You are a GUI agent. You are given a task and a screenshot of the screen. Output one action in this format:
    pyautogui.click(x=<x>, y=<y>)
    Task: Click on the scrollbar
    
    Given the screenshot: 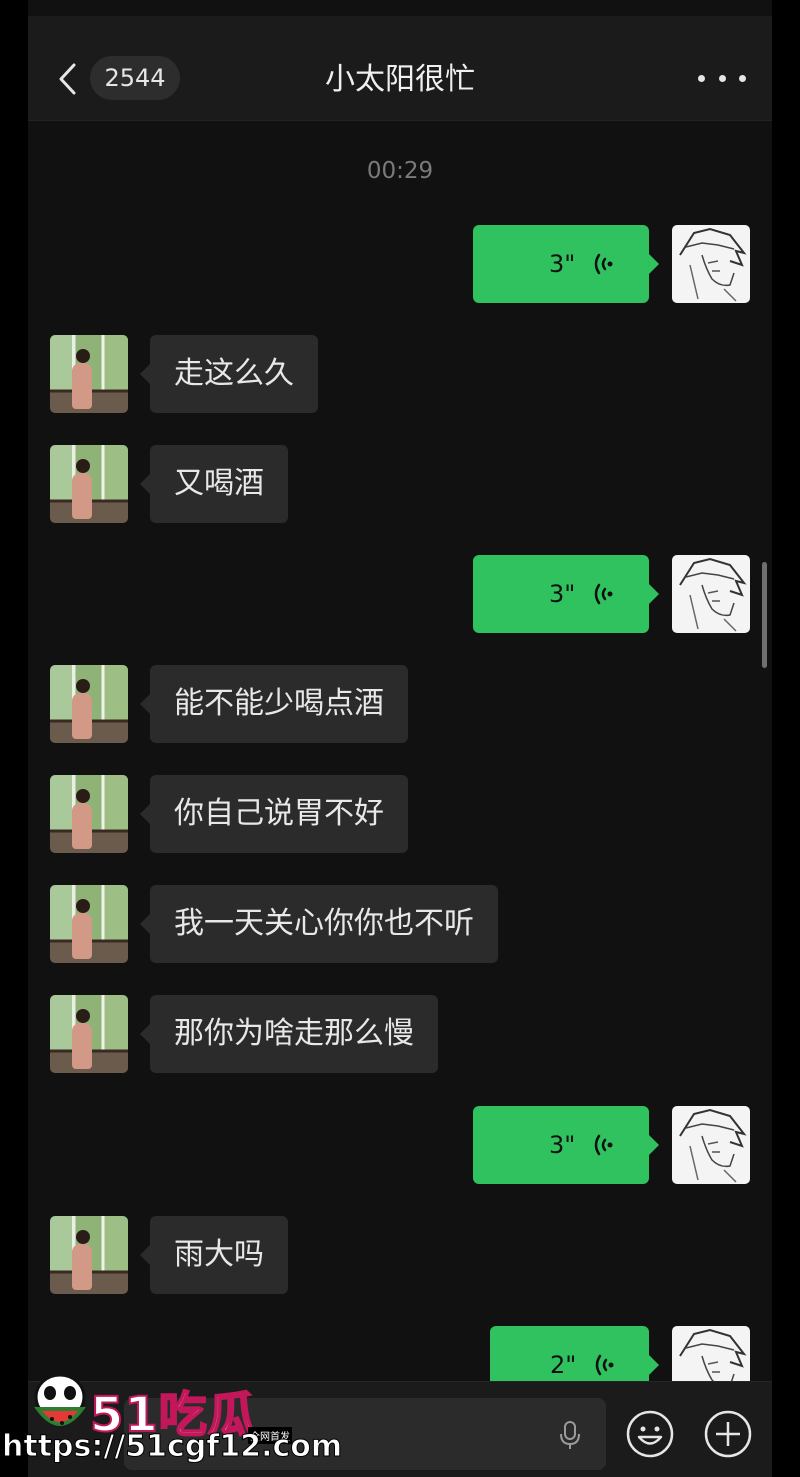 What is the action you would take?
    pyautogui.click(x=764, y=615)
    